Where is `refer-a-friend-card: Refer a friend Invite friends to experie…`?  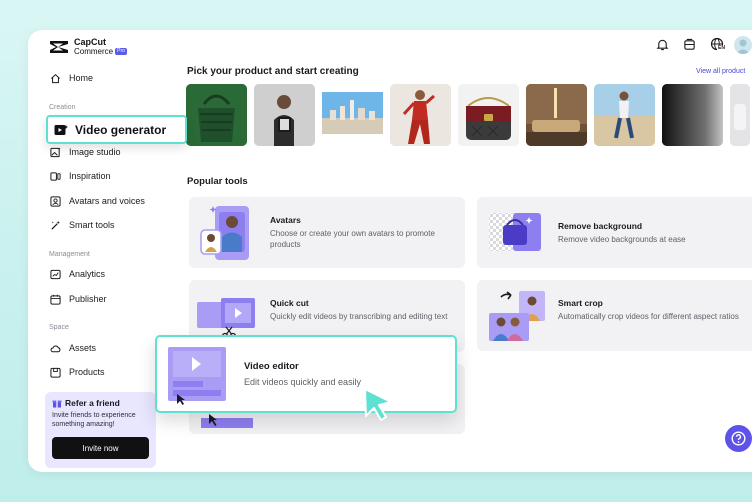
refer-a-friend-card: Refer a friend Invite friends to experie… is located at coordinates (100, 430).